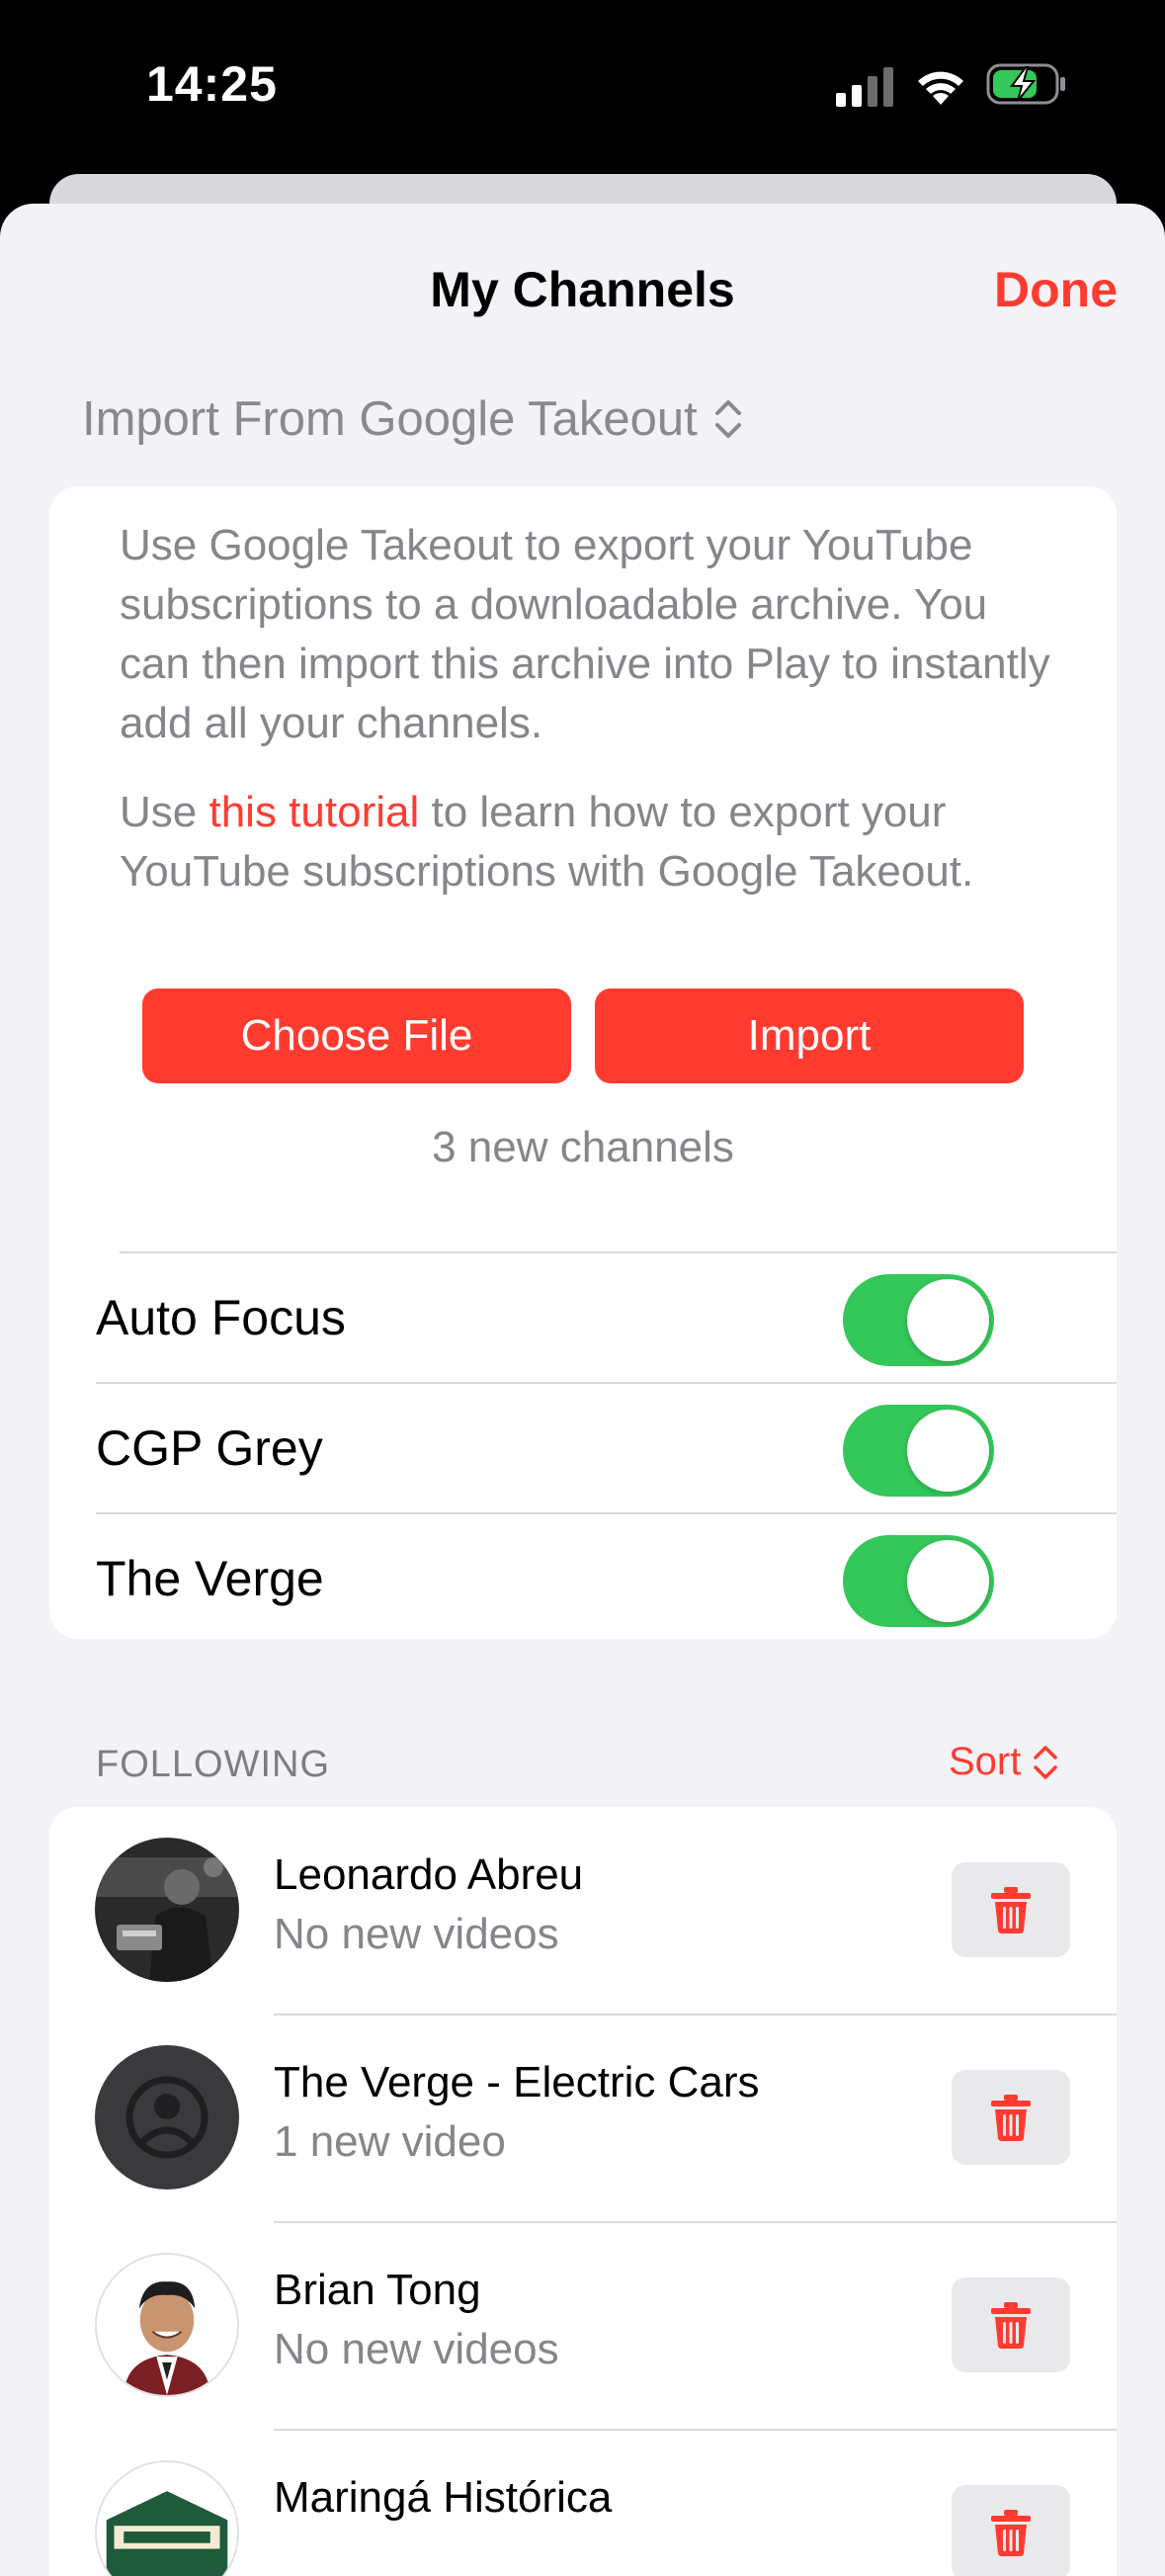 This screenshot has height=2576, width=1165. I want to click on channel-toggle-row: The Verge, so click(583, 1576).